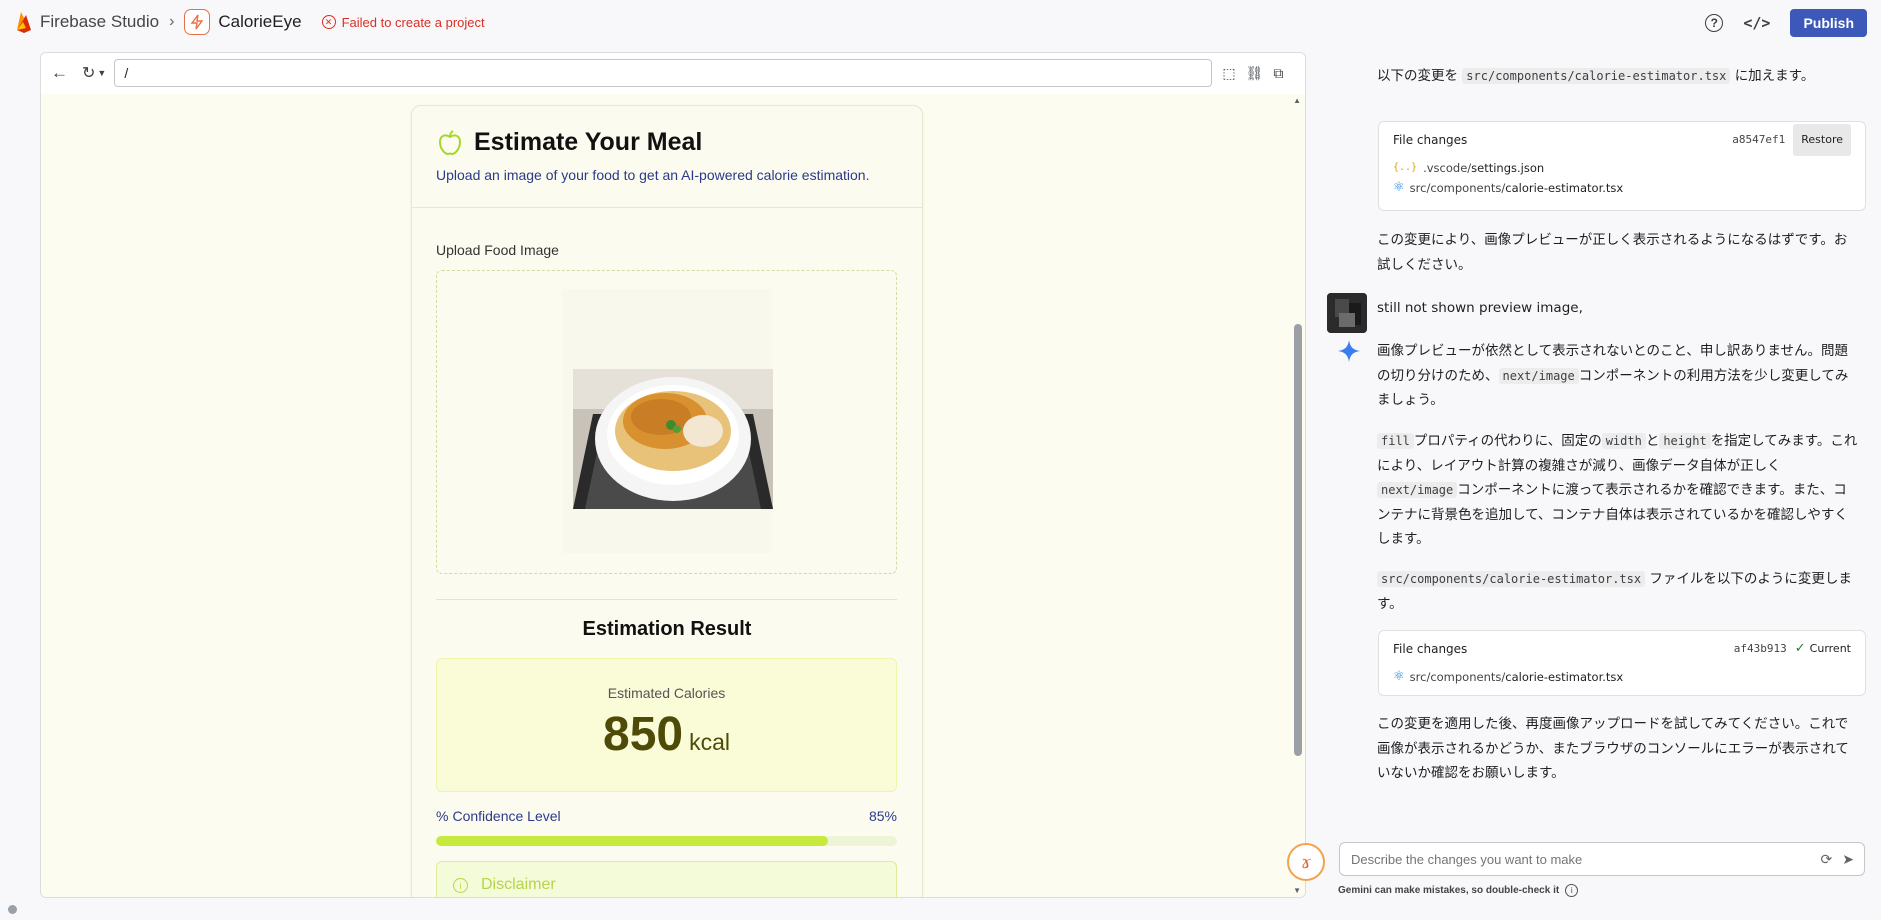  Describe the element at coordinates (1417, 76) in the screenshot. I see `message-text: 以下の変更を` at that location.